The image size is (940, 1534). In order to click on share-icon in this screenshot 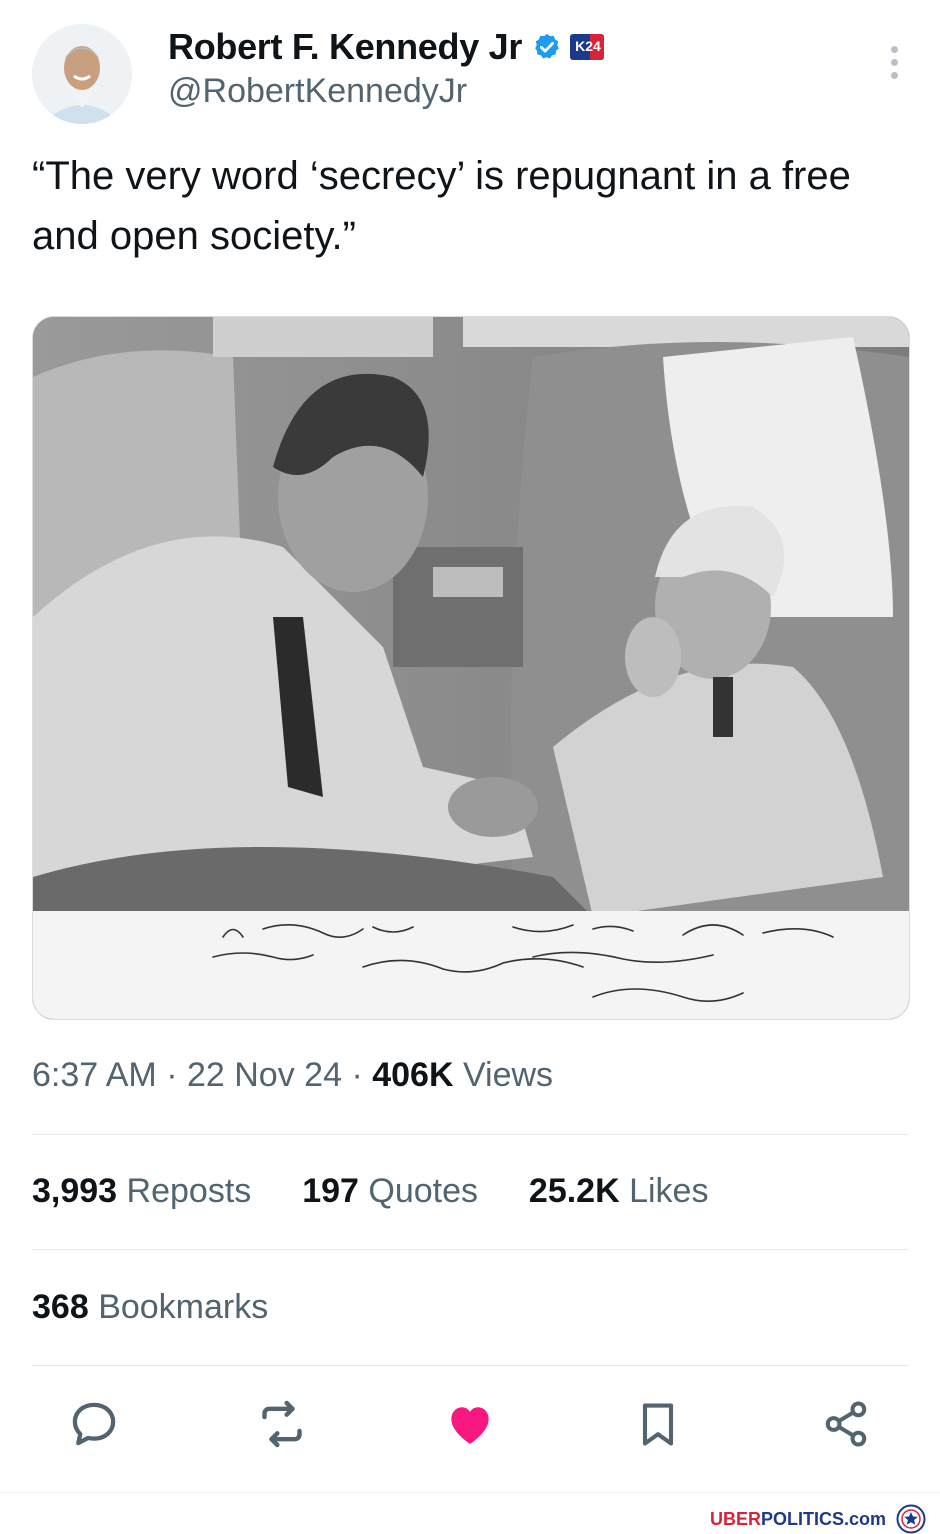, I will do `click(846, 1424)`.